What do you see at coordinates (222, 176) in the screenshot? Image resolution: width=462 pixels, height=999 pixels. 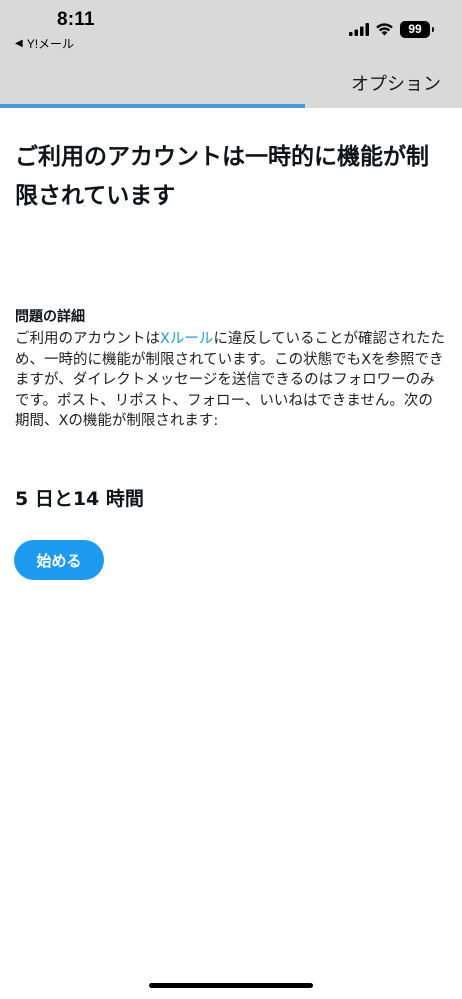 I see `page-title: ご利用のアカウントは一時的に機能が制限されています` at bounding box center [222, 176].